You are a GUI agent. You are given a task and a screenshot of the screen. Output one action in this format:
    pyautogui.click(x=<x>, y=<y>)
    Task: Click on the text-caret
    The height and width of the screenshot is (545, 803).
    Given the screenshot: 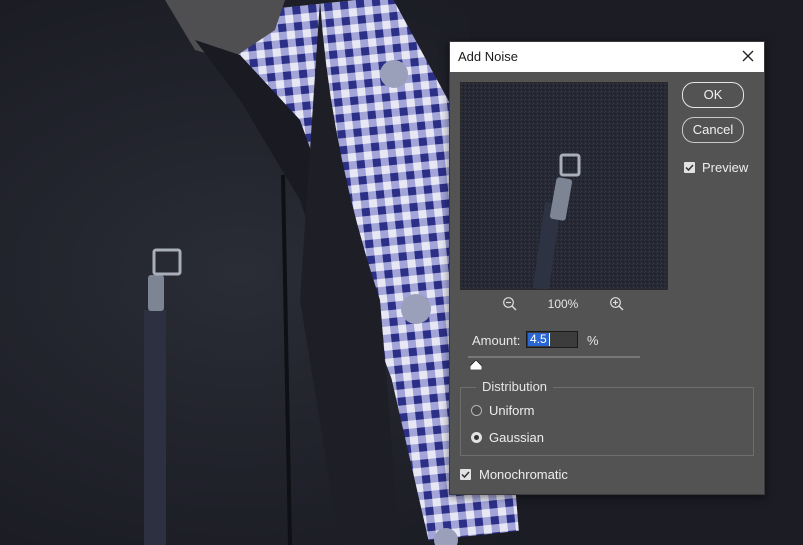 What is the action you would take?
    pyautogui.click(x=549, y=339)
    